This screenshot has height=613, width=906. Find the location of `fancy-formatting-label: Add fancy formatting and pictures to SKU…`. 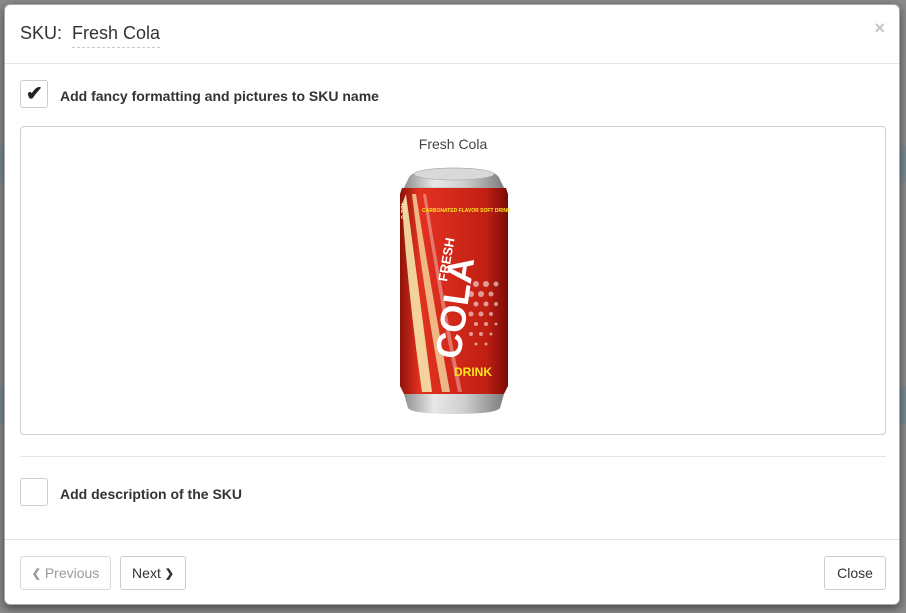

fancy-formatting-label: Add fancy formatting and pictures to SKU… is located at coordinates (219, 96).